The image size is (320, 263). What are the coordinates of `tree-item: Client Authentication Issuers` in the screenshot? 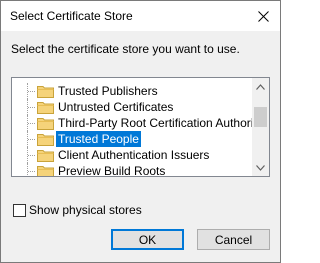 It's located at (132, 155).